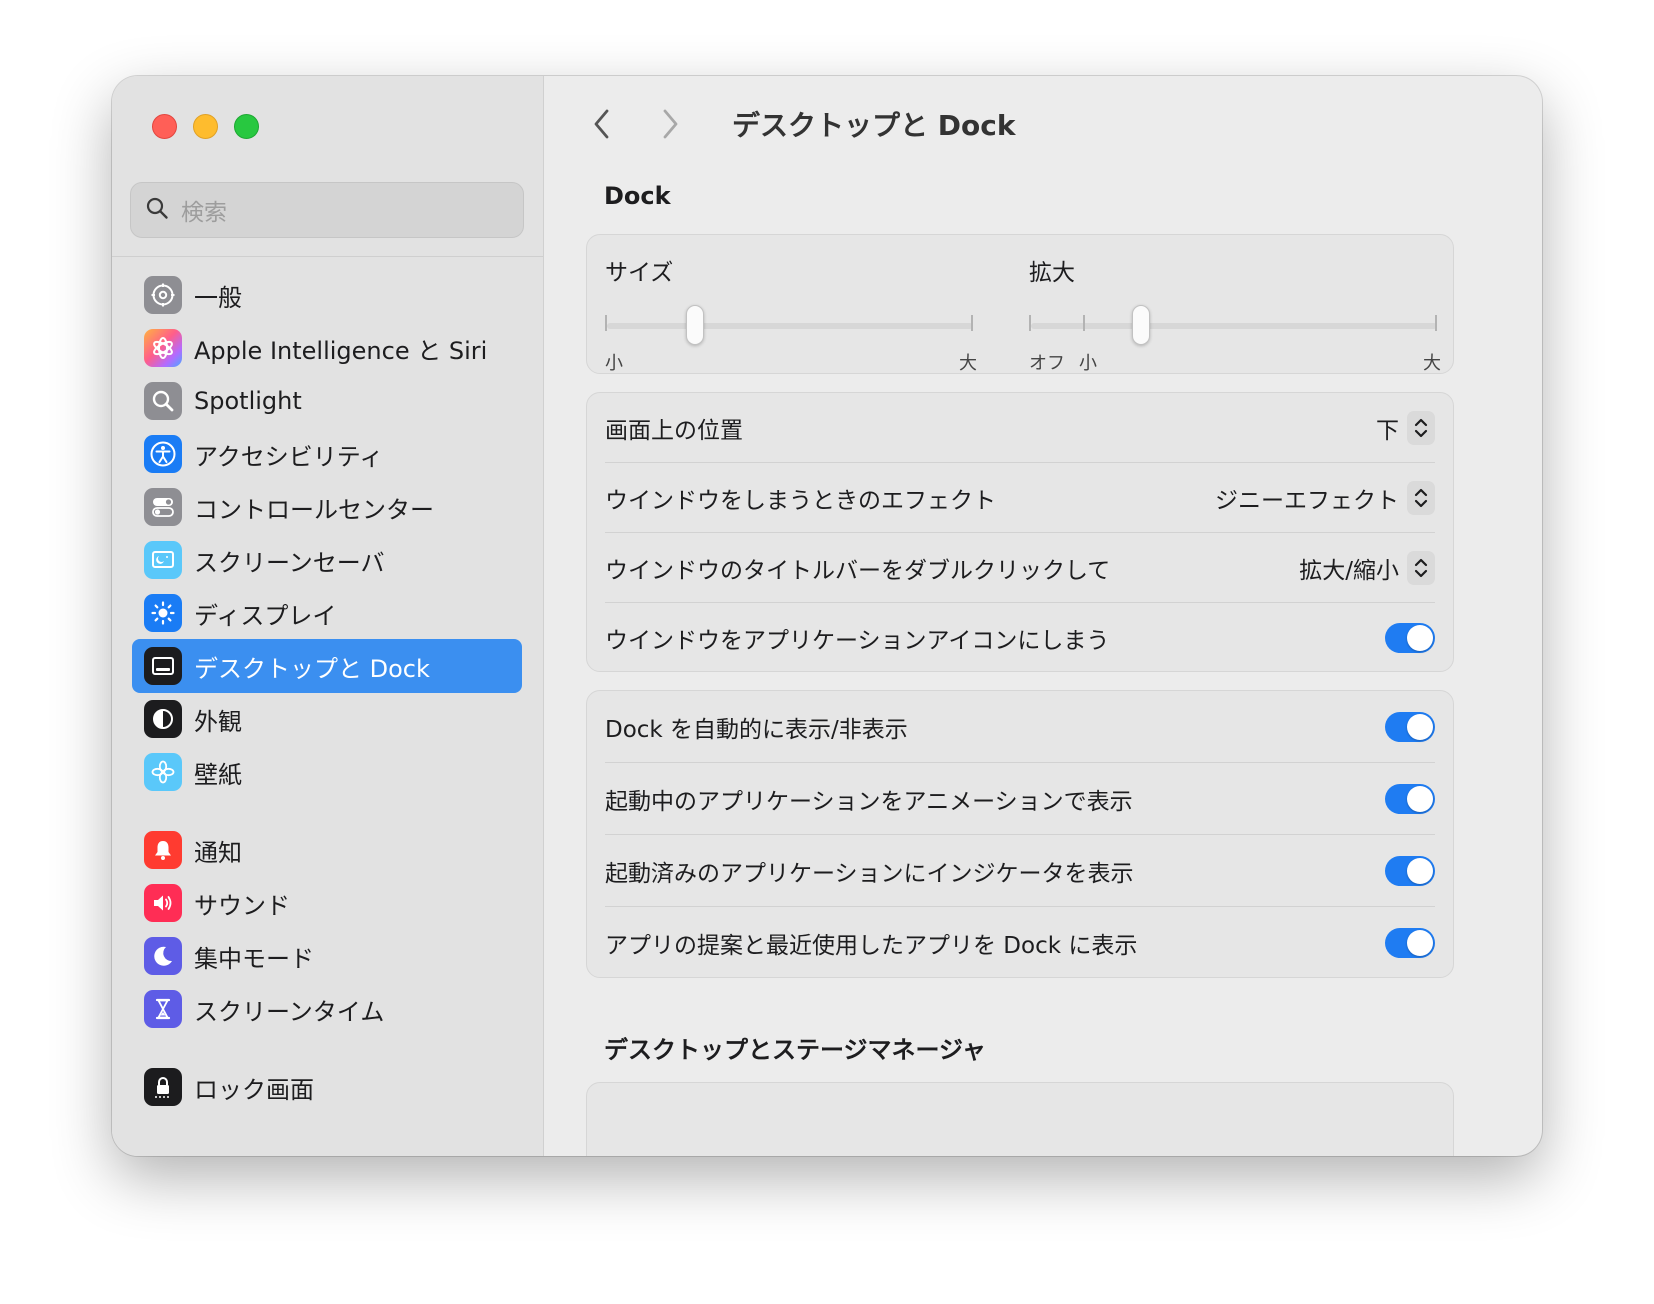 This screenshot has width=1654, height=1304. I want to click on sidebar-item-label: ディスプレイ, so click(265, 615).